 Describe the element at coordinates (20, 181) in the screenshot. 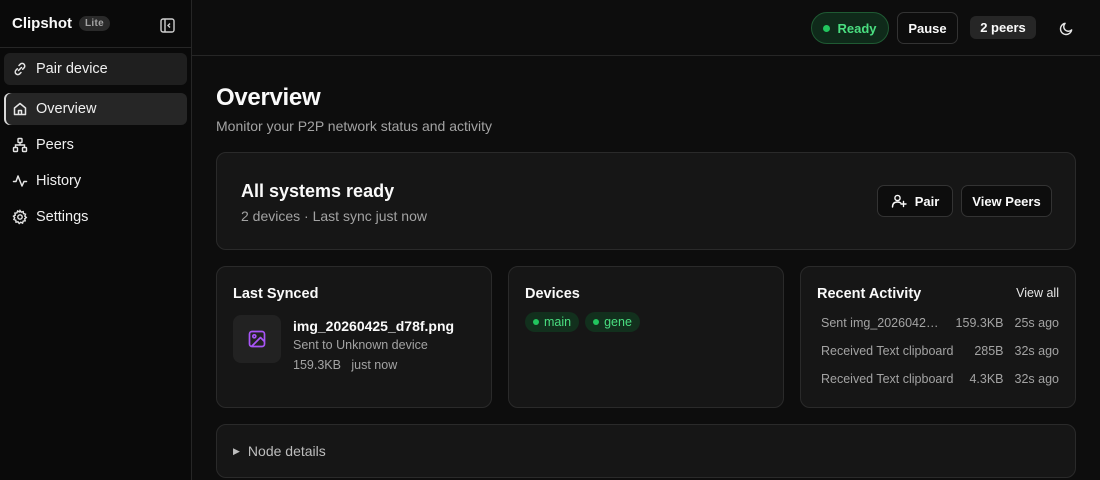

I see `activity-icon` at that location.